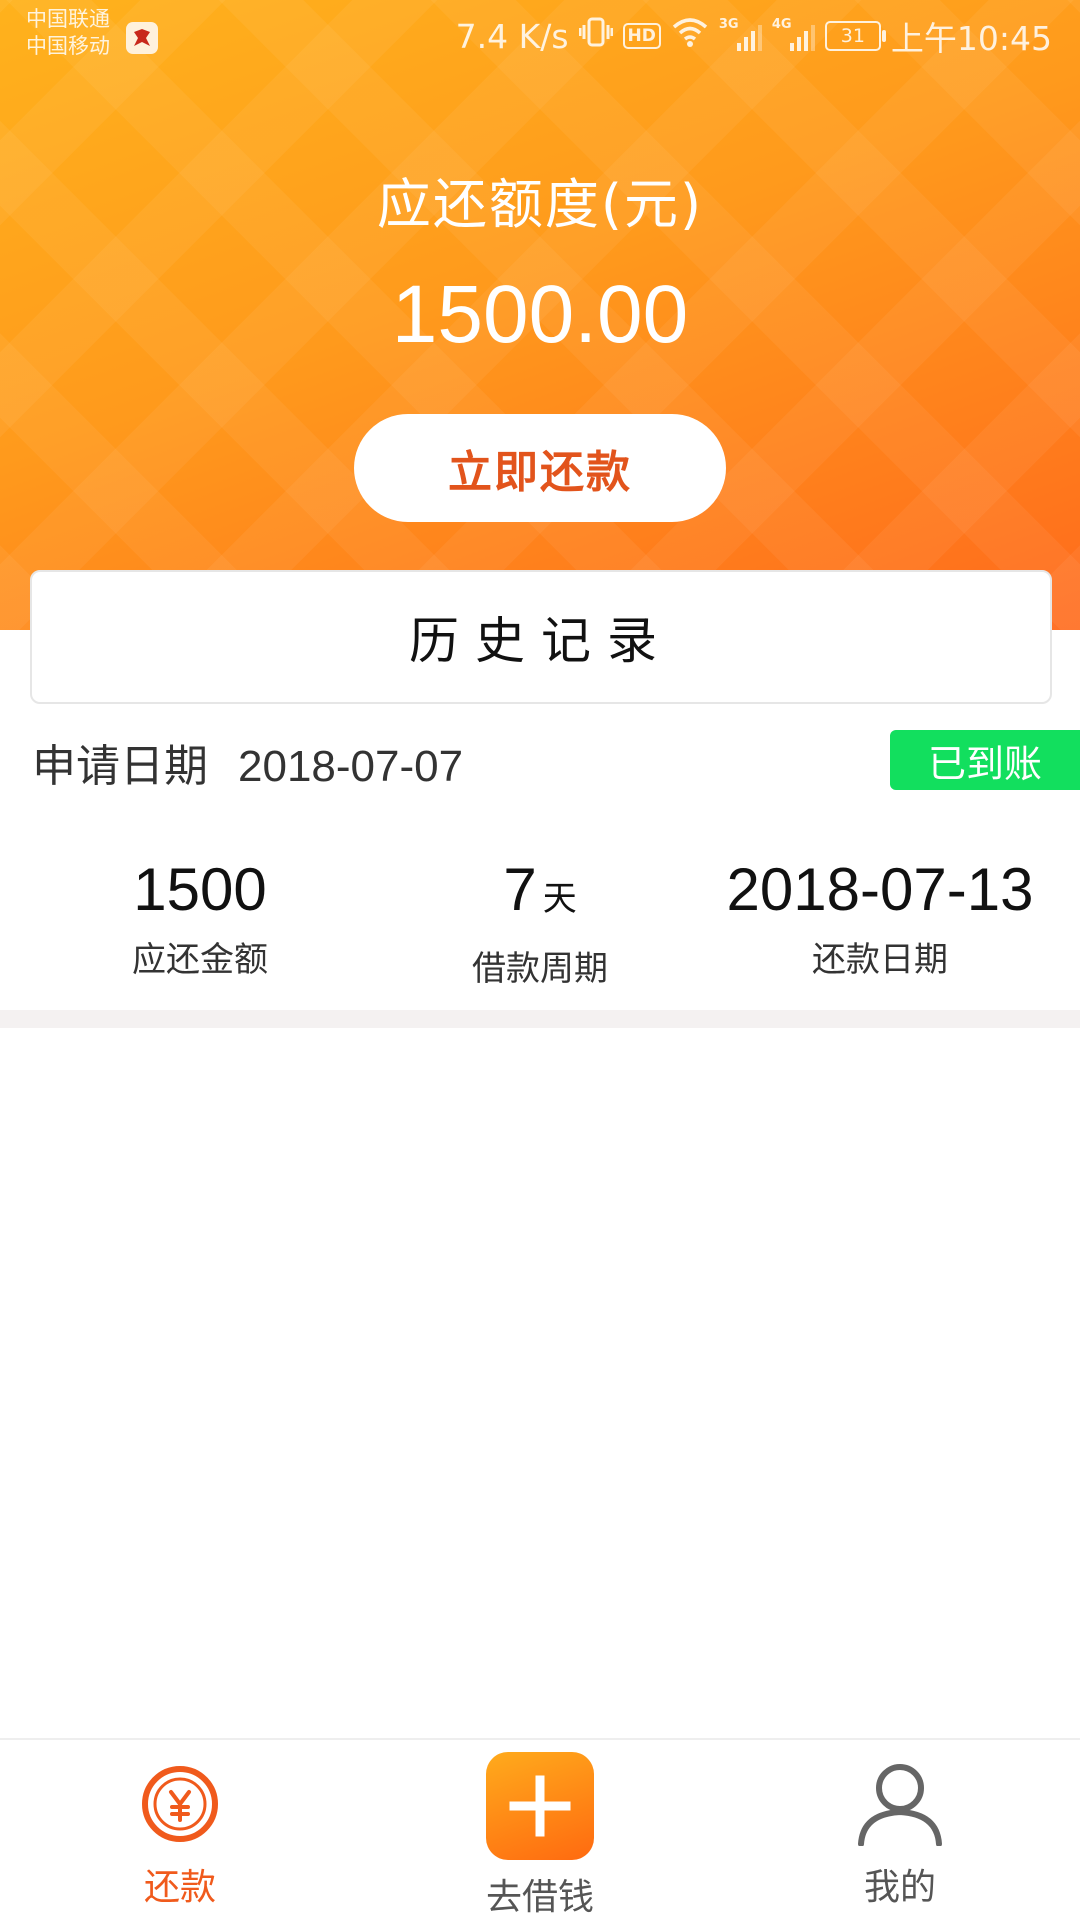 This screenshot has width=1080, height=1922. Describe the element at coordinates (728, 24) in the screenshot. I see `network-type-1: 3G` at that location.